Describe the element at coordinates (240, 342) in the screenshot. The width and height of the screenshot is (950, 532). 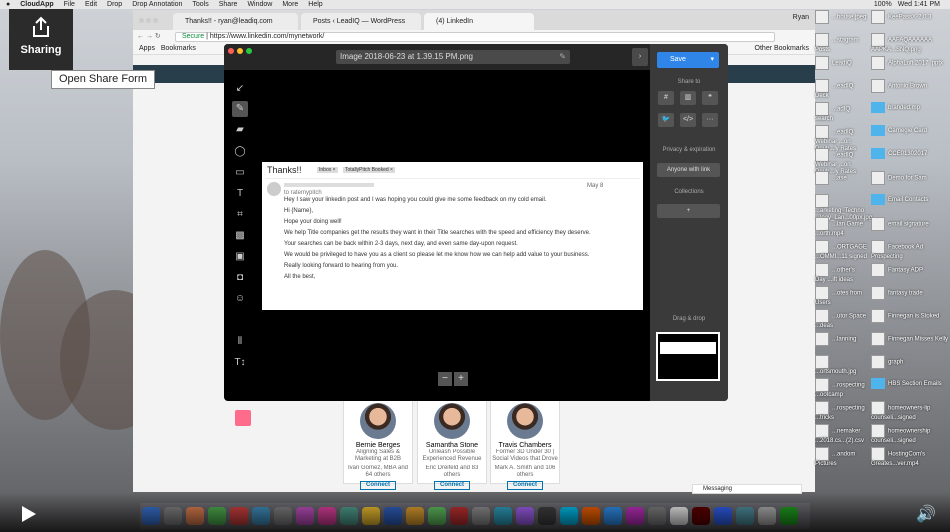
I see `line-width-icon: ⦀` at that location.